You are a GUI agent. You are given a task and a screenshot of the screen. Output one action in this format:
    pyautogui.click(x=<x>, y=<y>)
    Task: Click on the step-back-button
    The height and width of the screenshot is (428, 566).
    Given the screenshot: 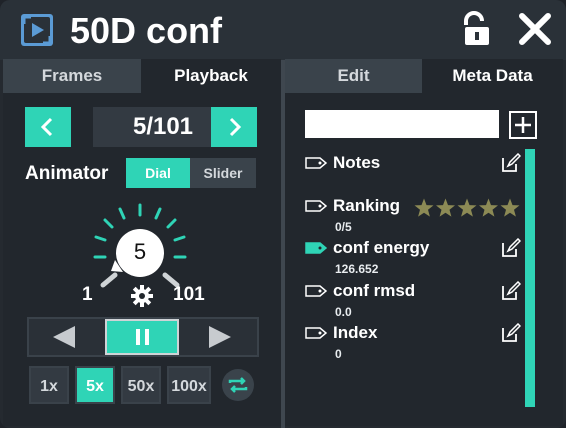 What is the action you would take?
    pyautogui.click(x=66, y=337)
    